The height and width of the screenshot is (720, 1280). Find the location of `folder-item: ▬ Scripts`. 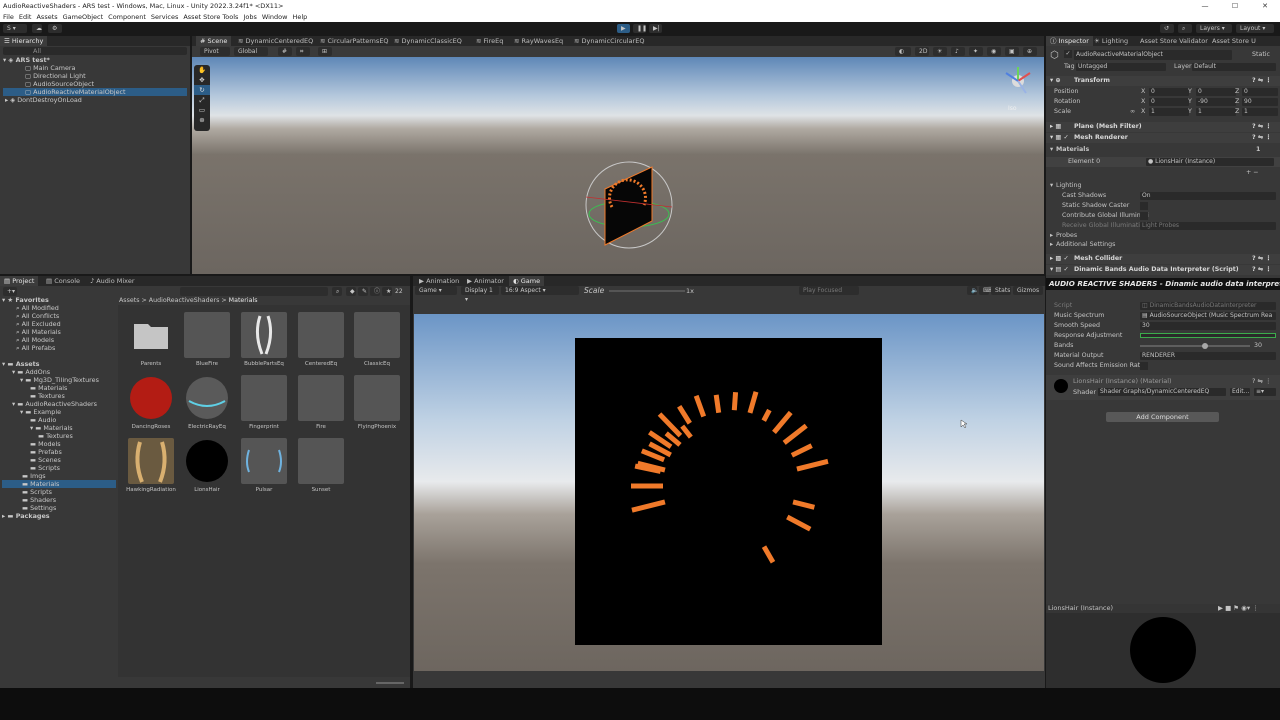

folder-item: ▬ Scripts is located at coordinates (59, 468).